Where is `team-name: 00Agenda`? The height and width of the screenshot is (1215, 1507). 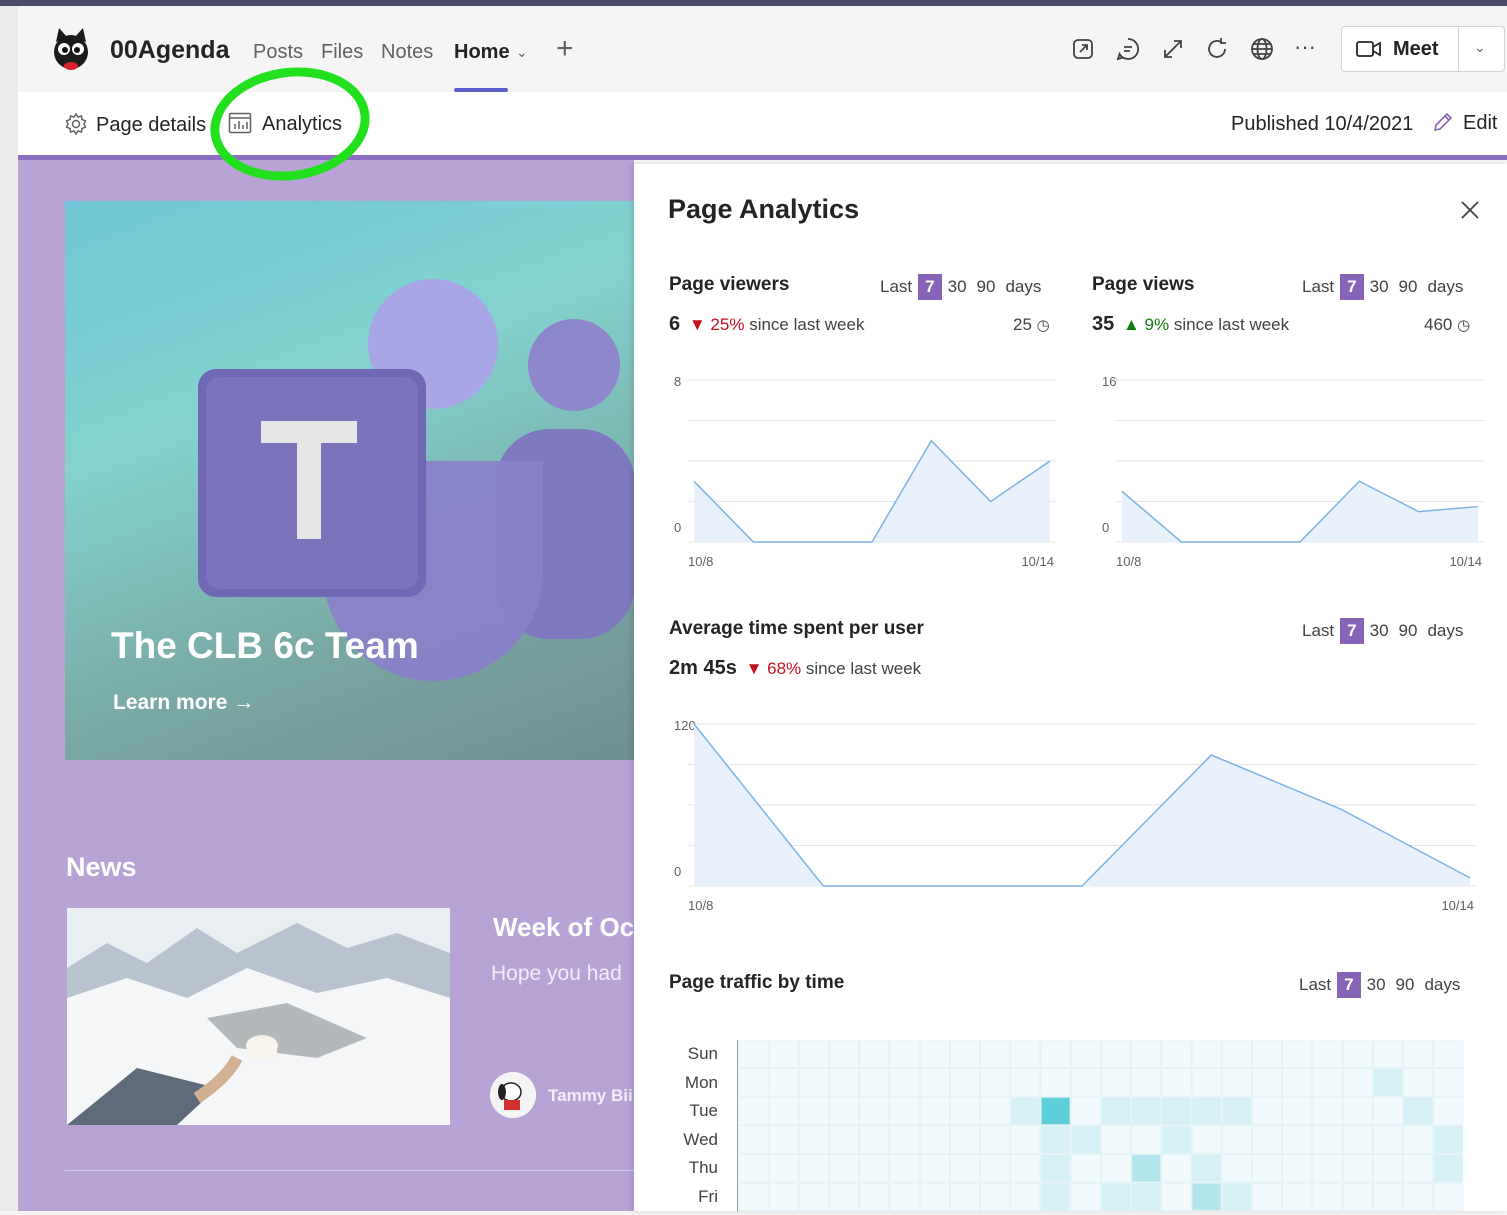
team-name: 00Agenda is located at coordinates (169, 50).